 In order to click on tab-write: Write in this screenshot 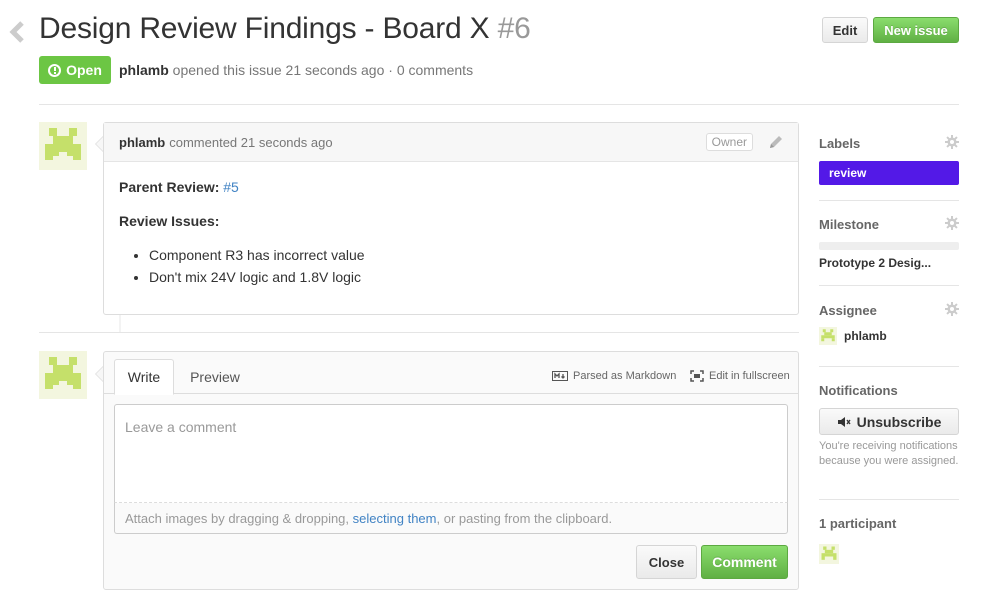, I will do `click(144, 377)`.